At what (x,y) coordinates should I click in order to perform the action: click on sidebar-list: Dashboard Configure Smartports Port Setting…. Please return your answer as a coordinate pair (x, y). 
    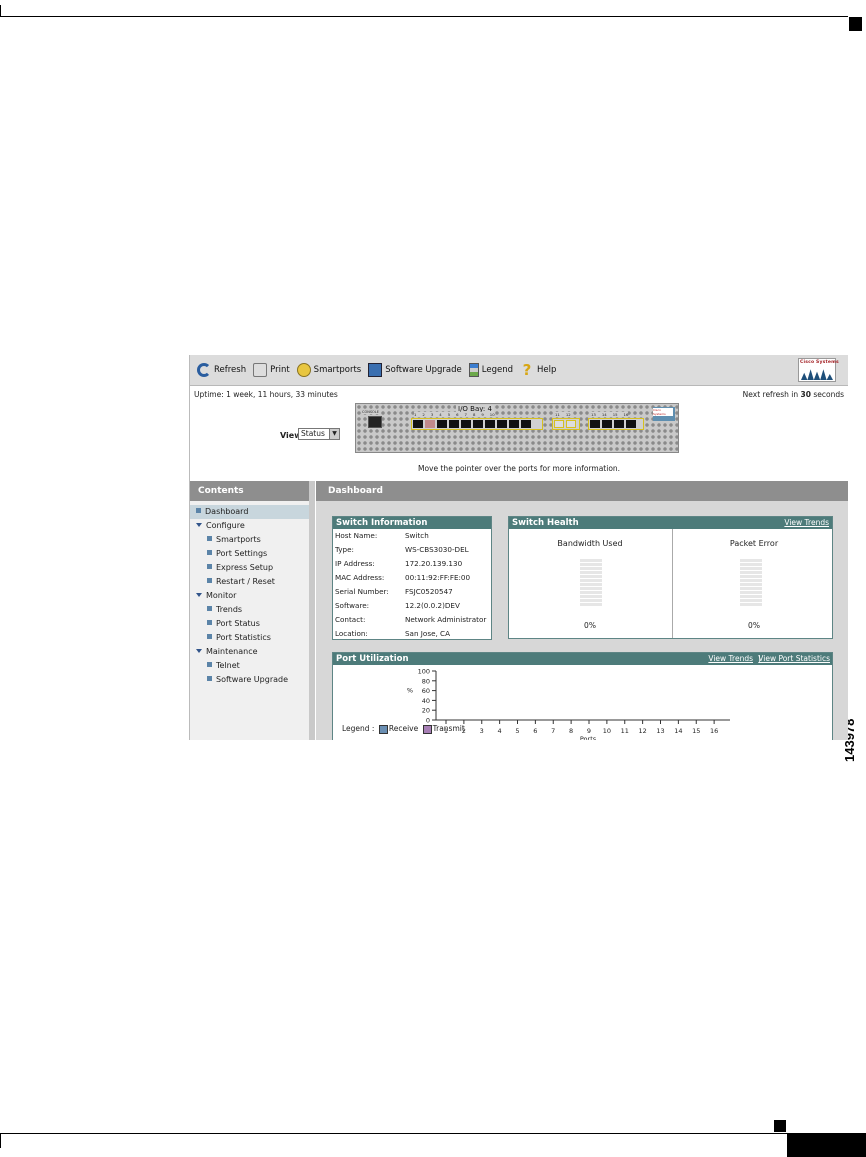
    Looking at the image, I should click on (249, 594).